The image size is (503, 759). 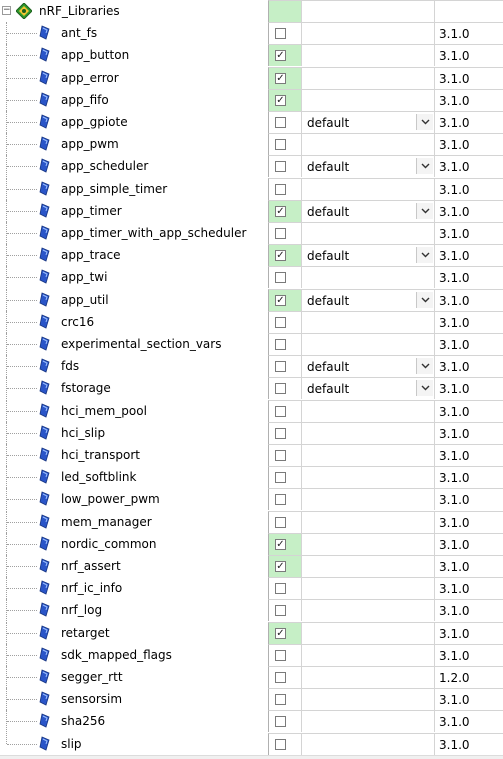 What do you see at coordinates (251, 55) in the screenshot?
I see `component-row: app_button ✓ 3.1.0` at bounding box center [251, 55].